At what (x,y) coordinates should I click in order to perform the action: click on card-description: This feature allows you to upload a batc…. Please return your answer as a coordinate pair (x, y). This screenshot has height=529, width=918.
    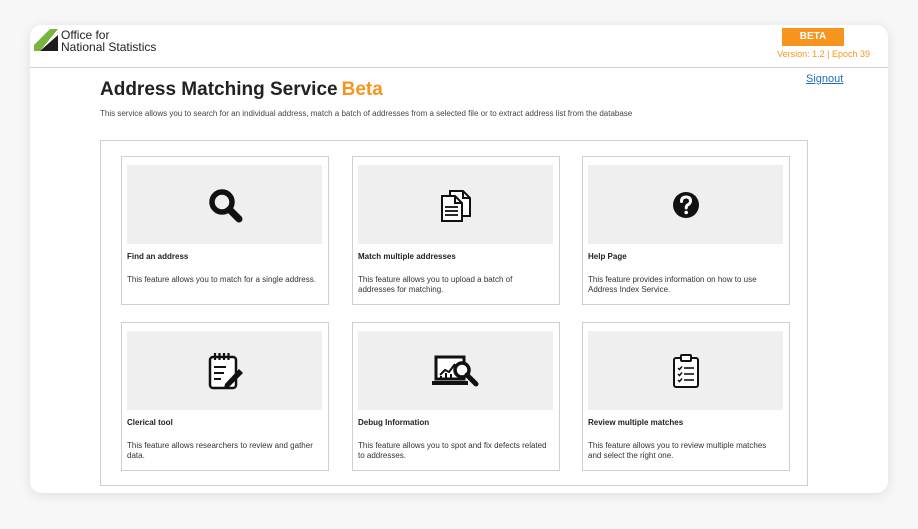
    Looking at the image, I should click on (435, 284).